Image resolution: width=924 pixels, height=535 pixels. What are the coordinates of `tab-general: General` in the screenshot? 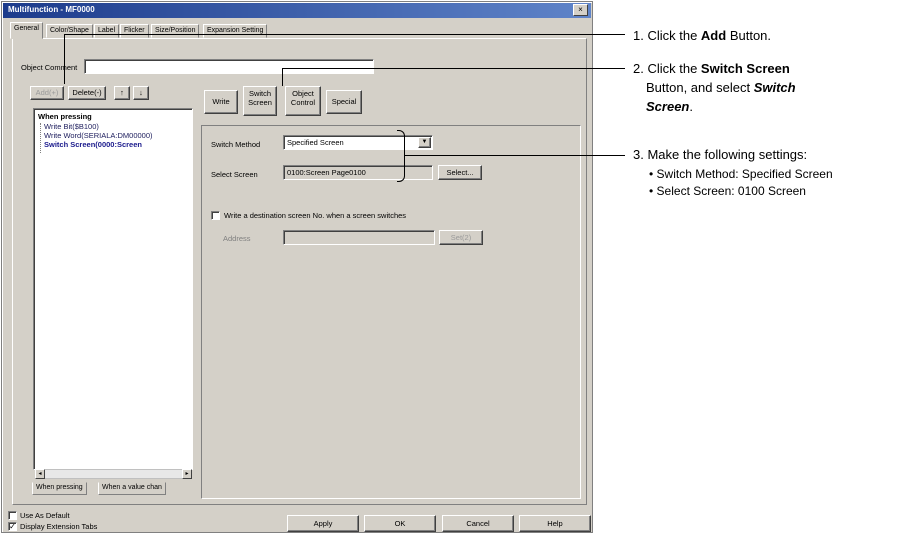 It's located at (26, 30).